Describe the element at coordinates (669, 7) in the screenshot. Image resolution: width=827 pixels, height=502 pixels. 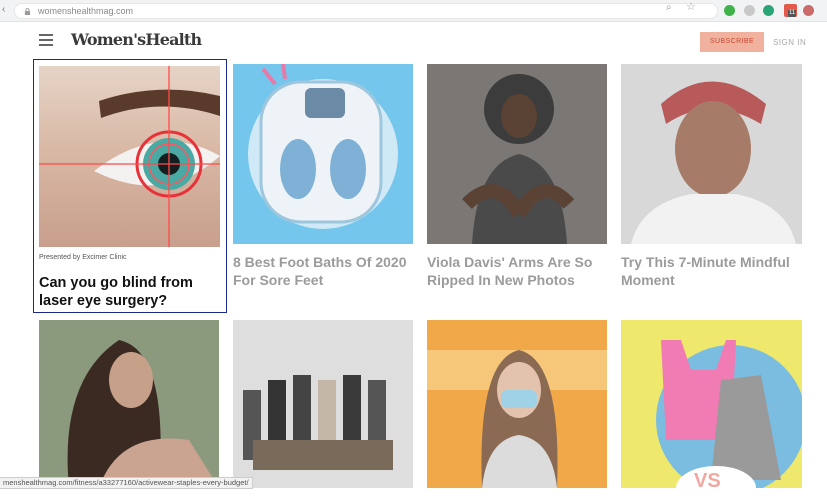
I see `zoom-icon: ⌕` at that location.